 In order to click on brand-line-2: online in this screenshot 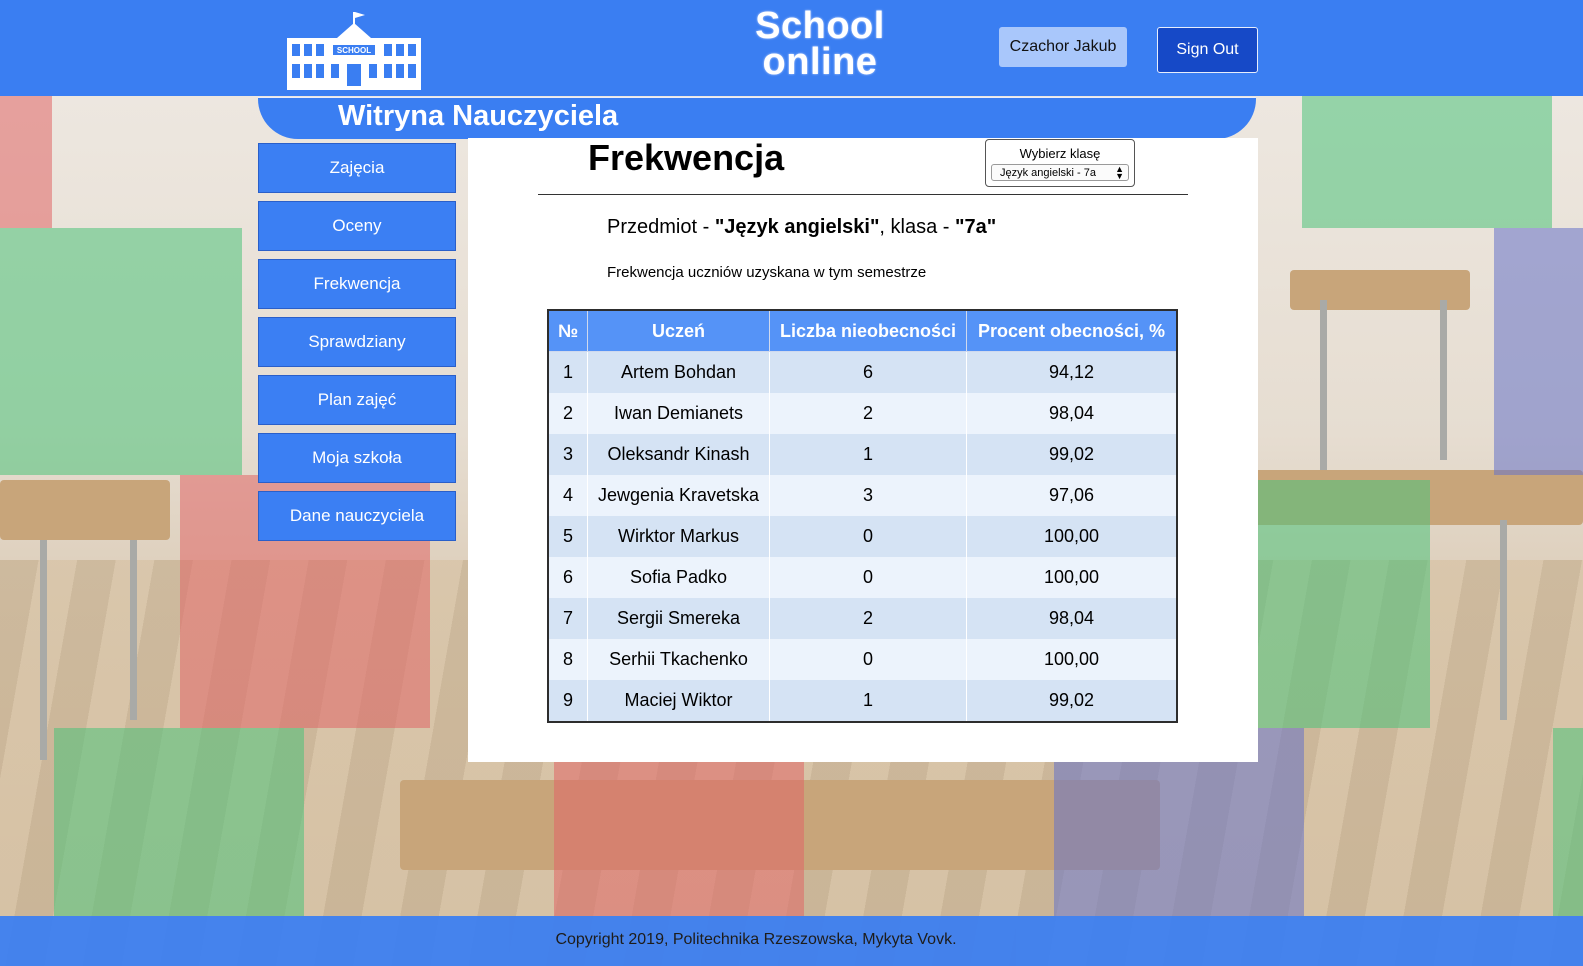, I will do `click(820, 62)`.